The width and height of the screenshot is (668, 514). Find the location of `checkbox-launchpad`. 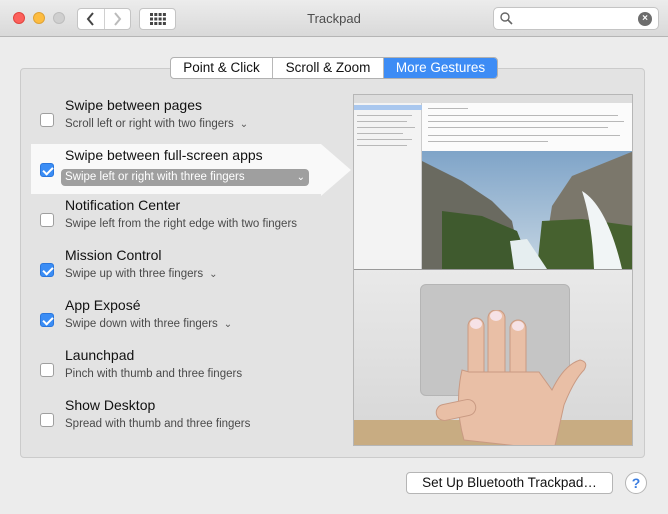

checkbox-launchpad is located at coordinates (47, 370).